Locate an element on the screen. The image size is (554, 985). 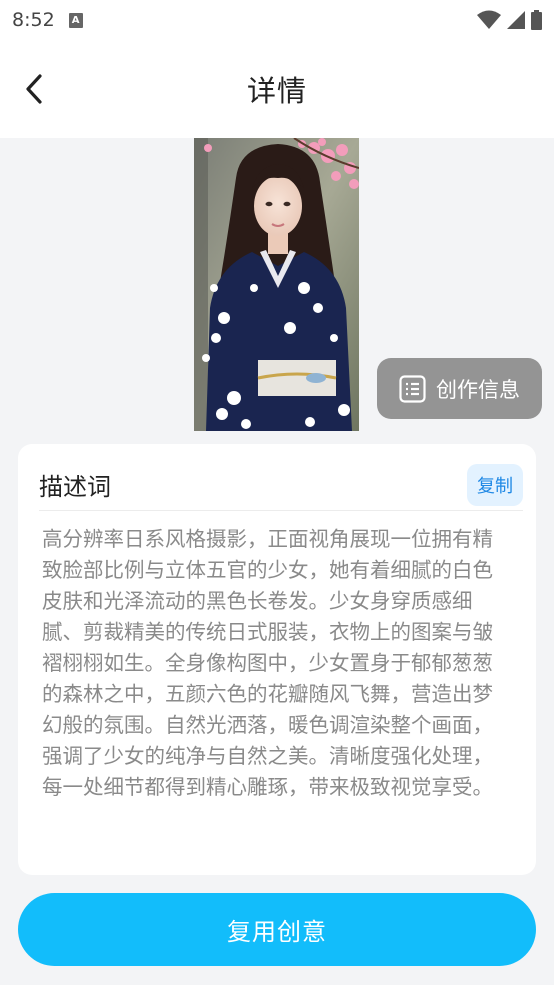
status-bar: 8:52 A is located at coordinates (277, 20).